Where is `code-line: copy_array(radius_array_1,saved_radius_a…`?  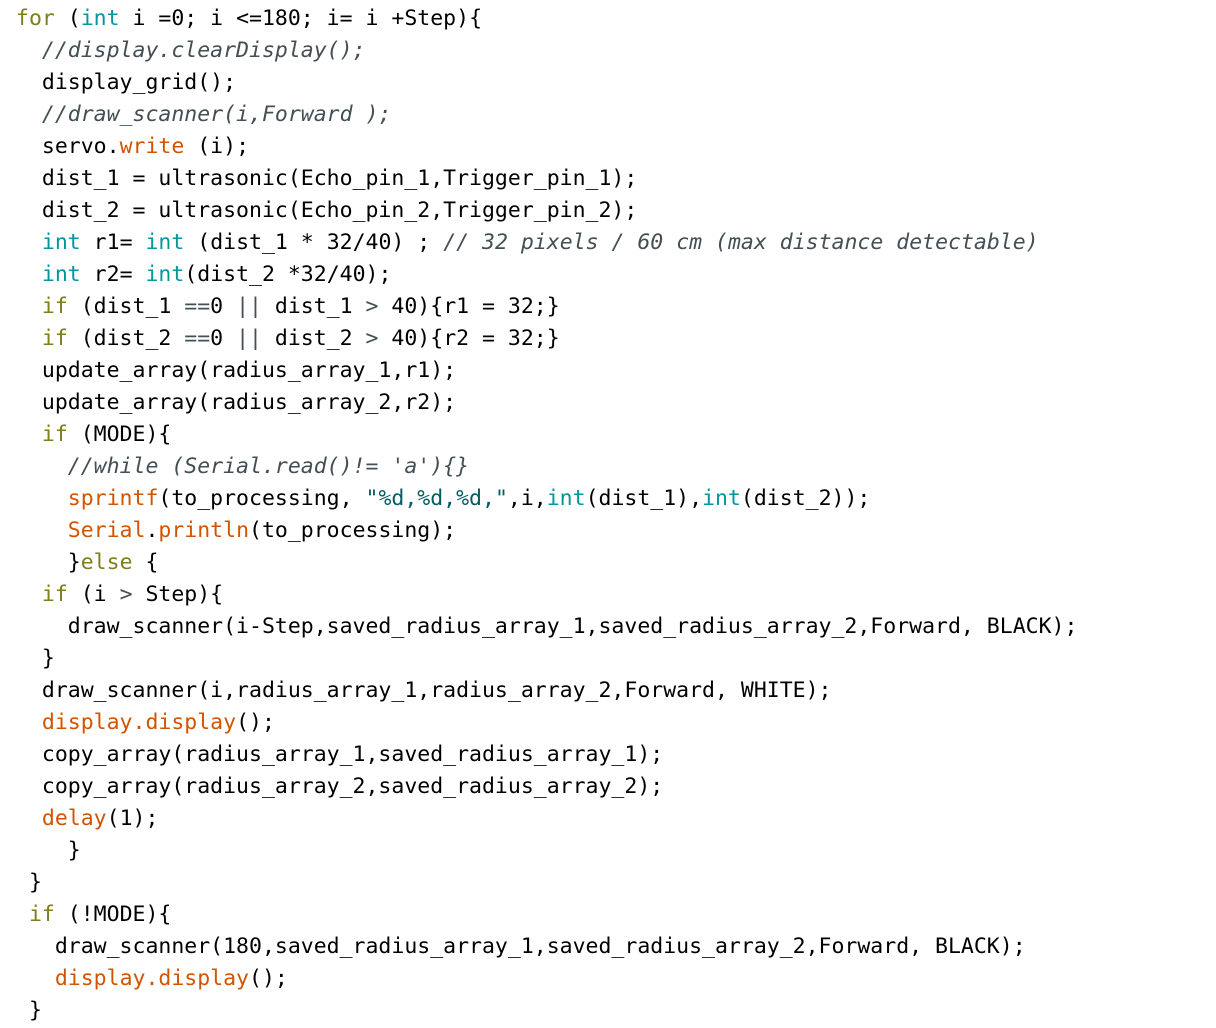 code-line: copy_array(radius_array_1,saved_radius_a… is located at coordinates (616, 755).